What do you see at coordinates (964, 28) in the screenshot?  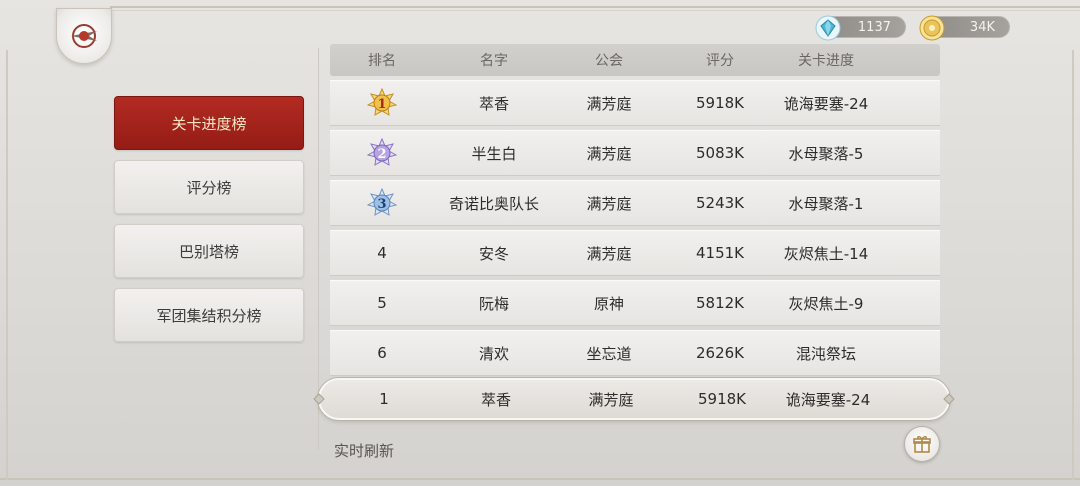 I see `gold-counter: 34K` at bounding box center [964, 28].